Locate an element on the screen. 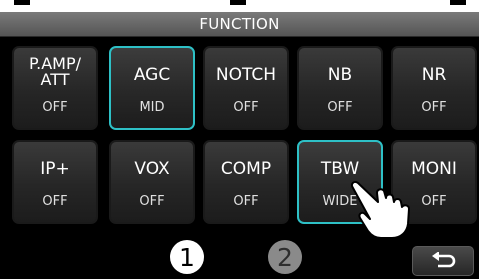 This screenshot has height=279, width=479. button-label: NR is located at coordinates (434, 75).